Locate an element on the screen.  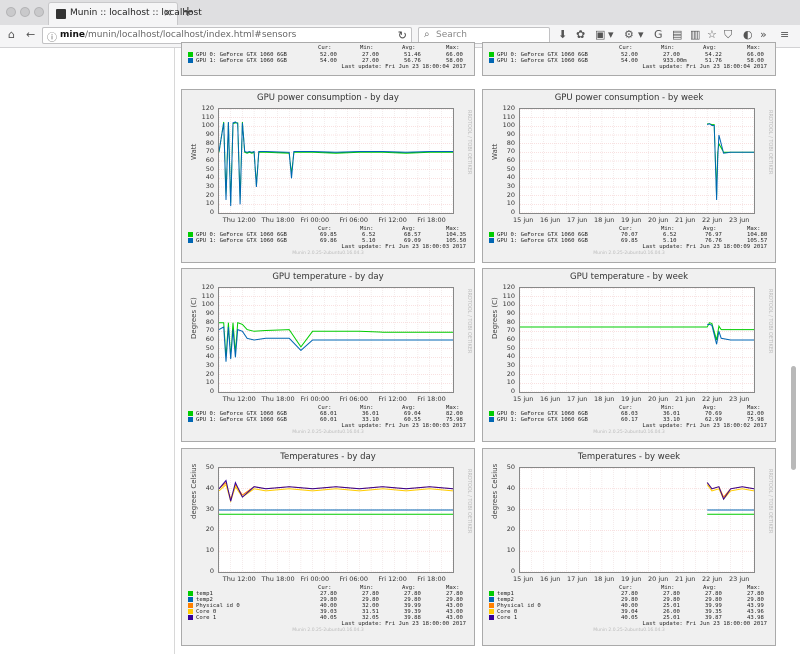
x-tick-label: Fri 06:00 is located at coordinates (353, 579).